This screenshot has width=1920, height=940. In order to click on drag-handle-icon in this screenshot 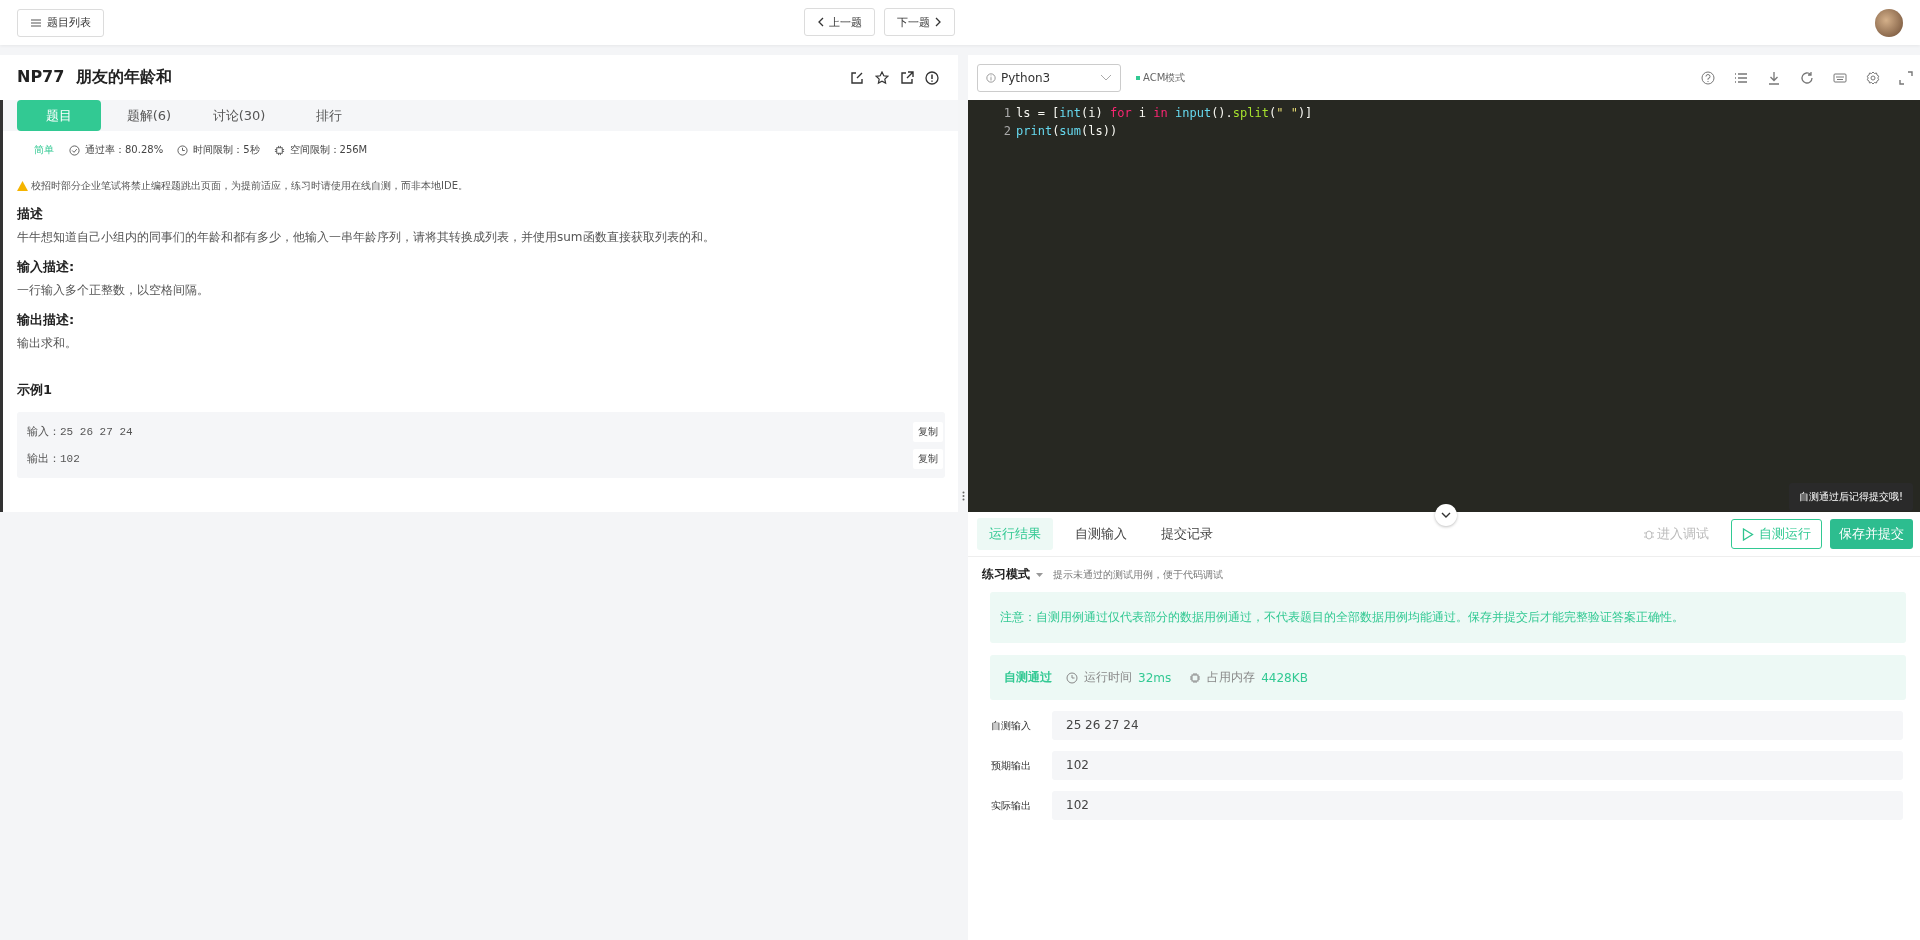, I will do `click(963, 496)`.